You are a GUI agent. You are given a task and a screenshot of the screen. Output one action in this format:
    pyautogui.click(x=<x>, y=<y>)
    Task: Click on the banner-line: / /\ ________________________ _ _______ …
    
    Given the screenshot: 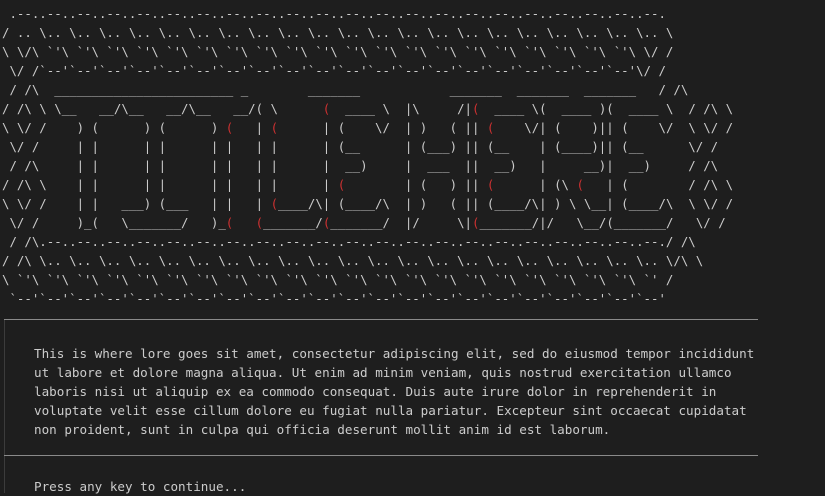 What is the action you would take?
    pyautogui.click(x=367, y=89)
    